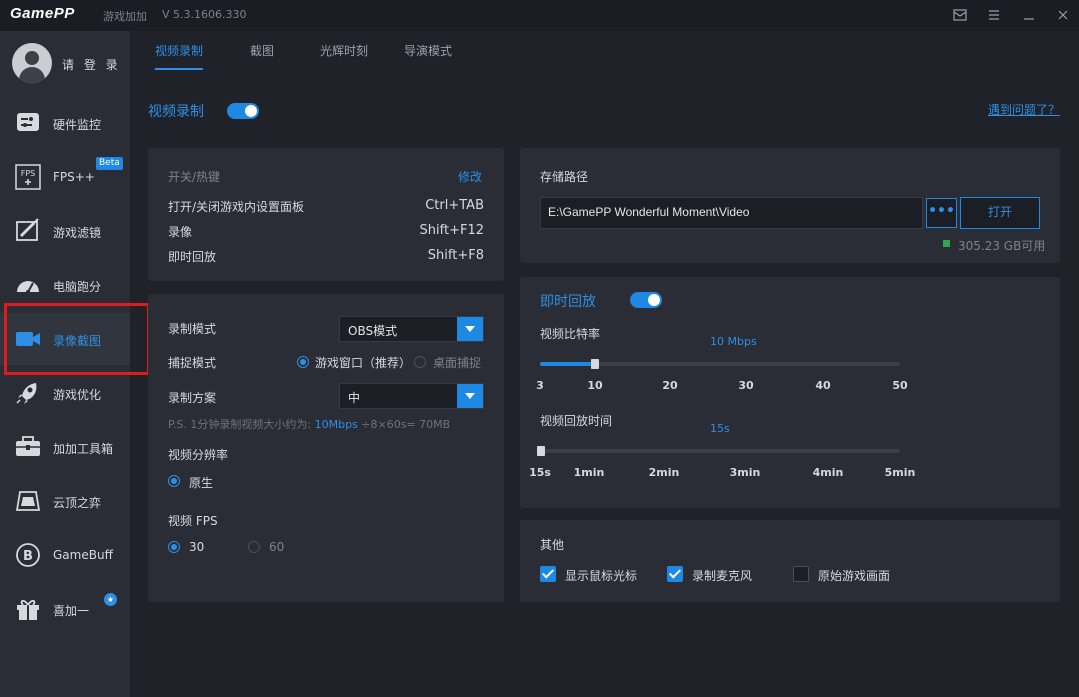  Describe the element at coordinates (746, 385) in the screenshot. I see `bitrate-tick: 30` at that location.